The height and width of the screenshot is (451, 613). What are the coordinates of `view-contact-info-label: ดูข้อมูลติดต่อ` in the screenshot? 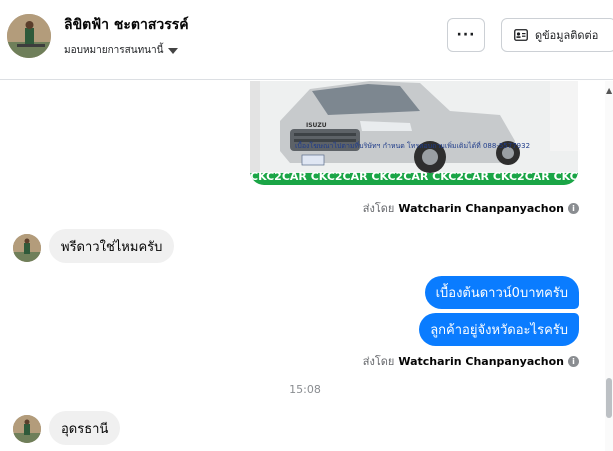 It's located at (567, 35).